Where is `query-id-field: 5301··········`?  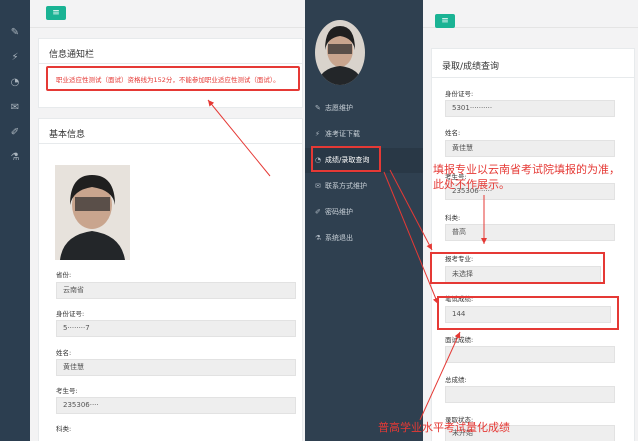
query-id-field: 5301·········· is located at coordinates (530, 108).